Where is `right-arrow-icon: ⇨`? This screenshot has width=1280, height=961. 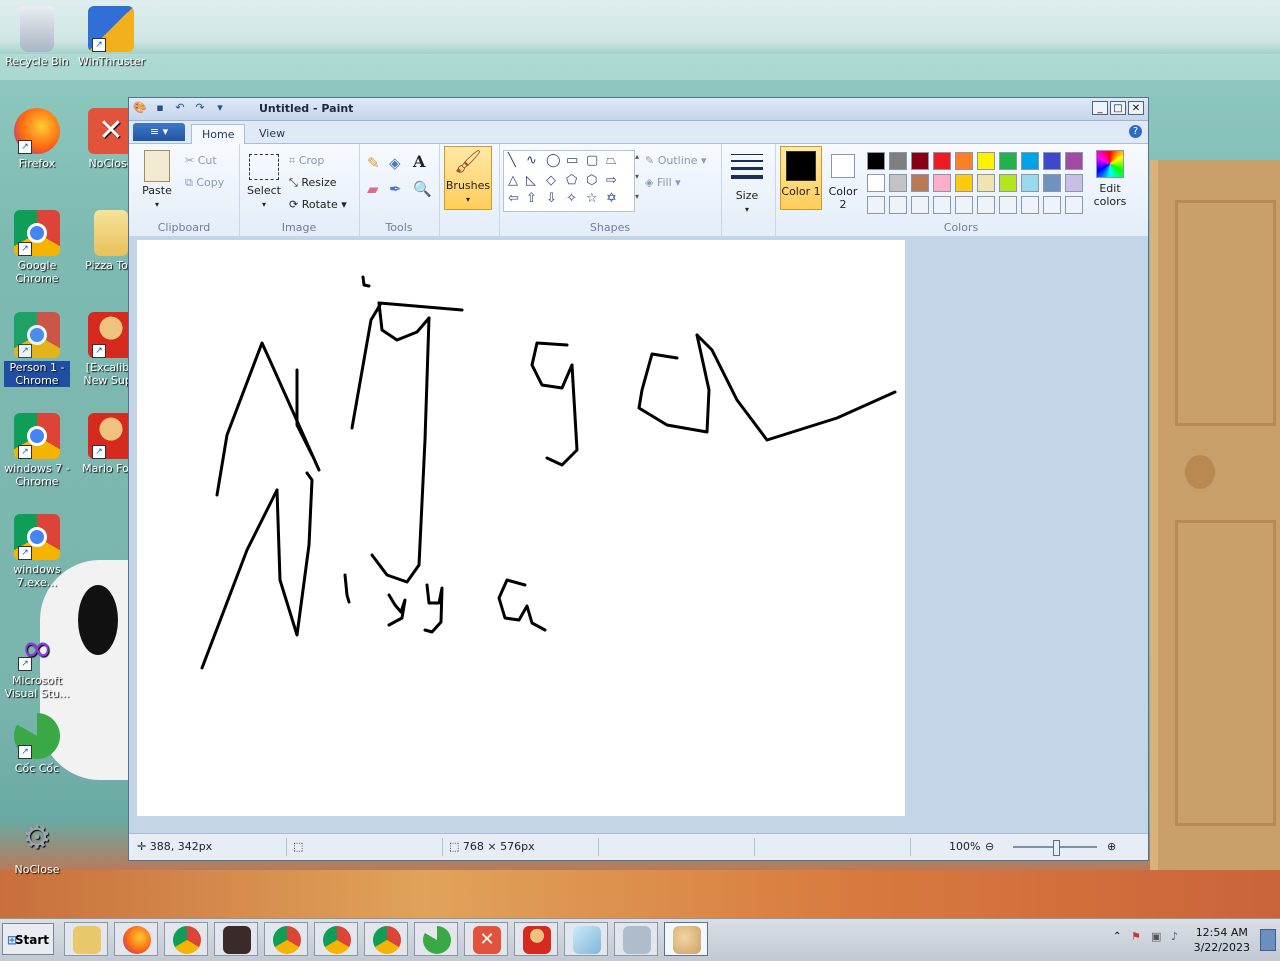 right-arrow-icon: ⇨ is located at coordinates (611, 180).